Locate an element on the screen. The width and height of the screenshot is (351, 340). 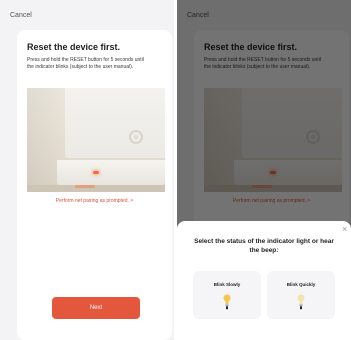
next-button: Next is located at coordinates (96, 308).